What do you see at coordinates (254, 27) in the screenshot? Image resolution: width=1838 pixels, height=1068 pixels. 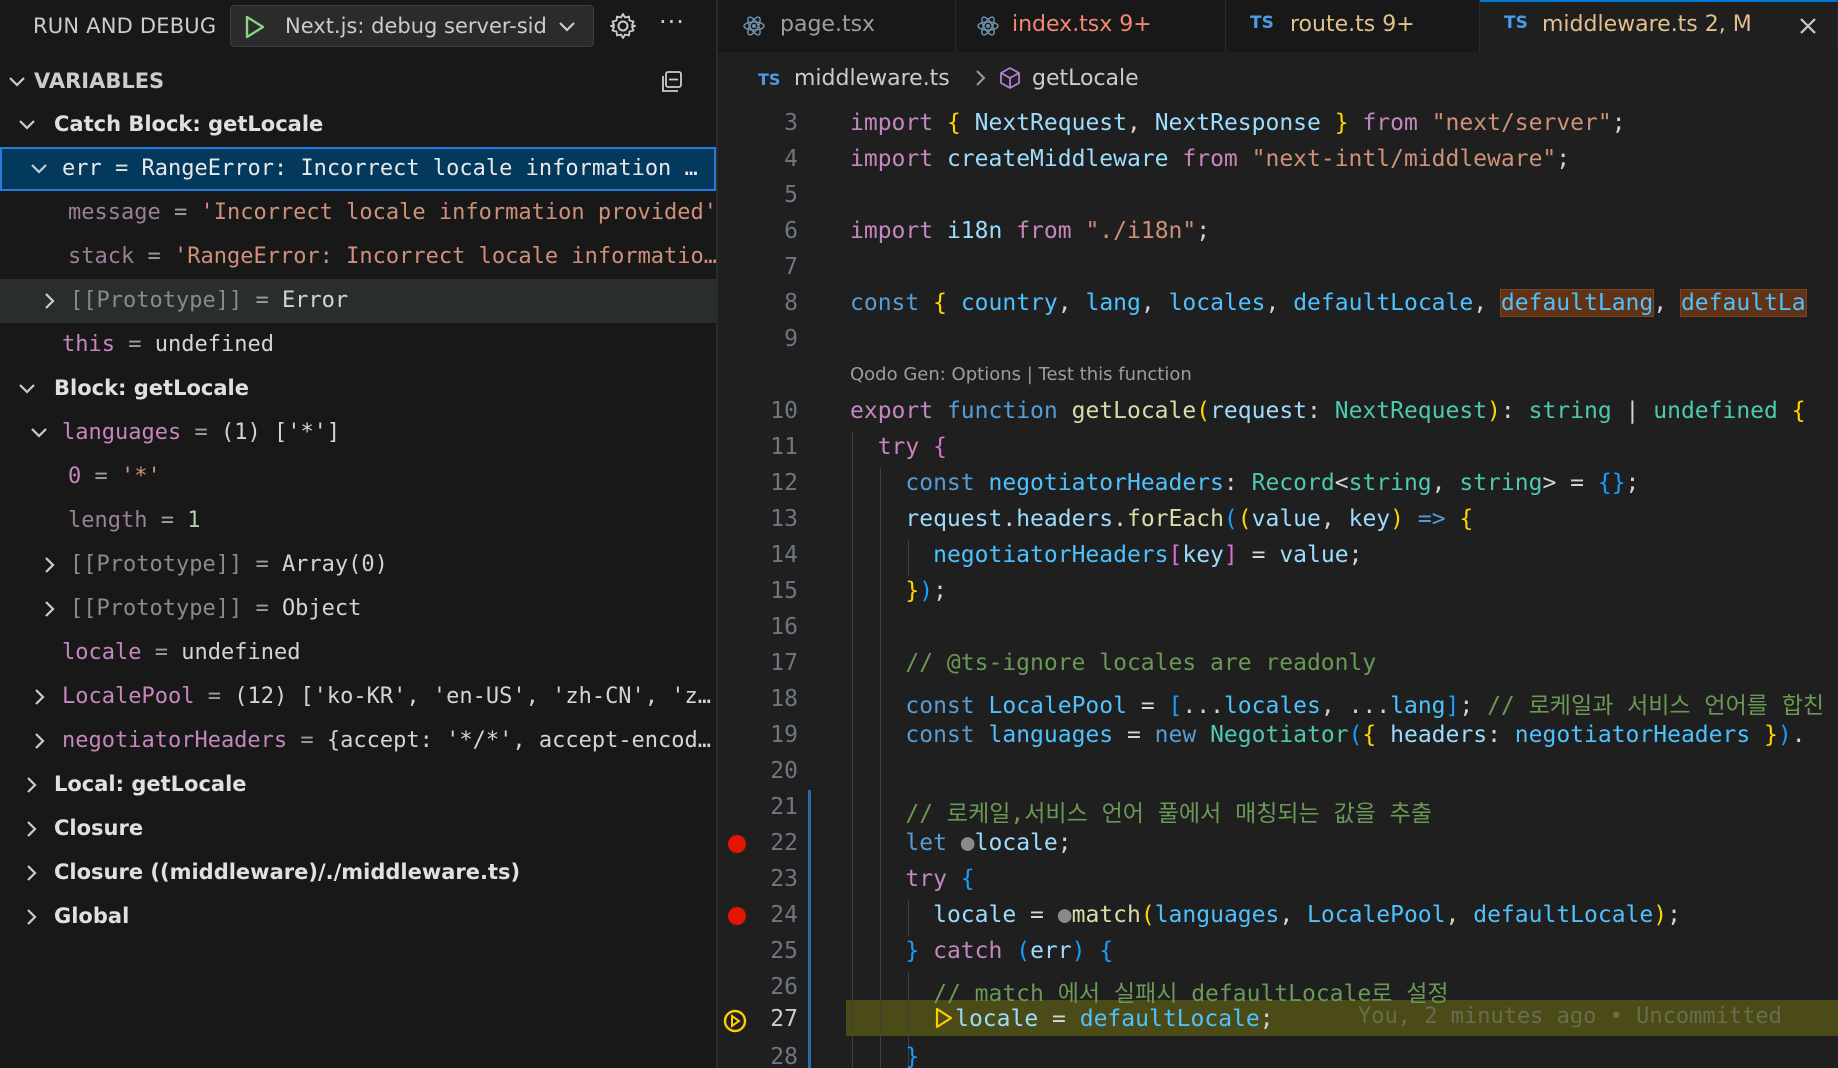 I see `start-debugging-icon` at bounding box center [254, 27].